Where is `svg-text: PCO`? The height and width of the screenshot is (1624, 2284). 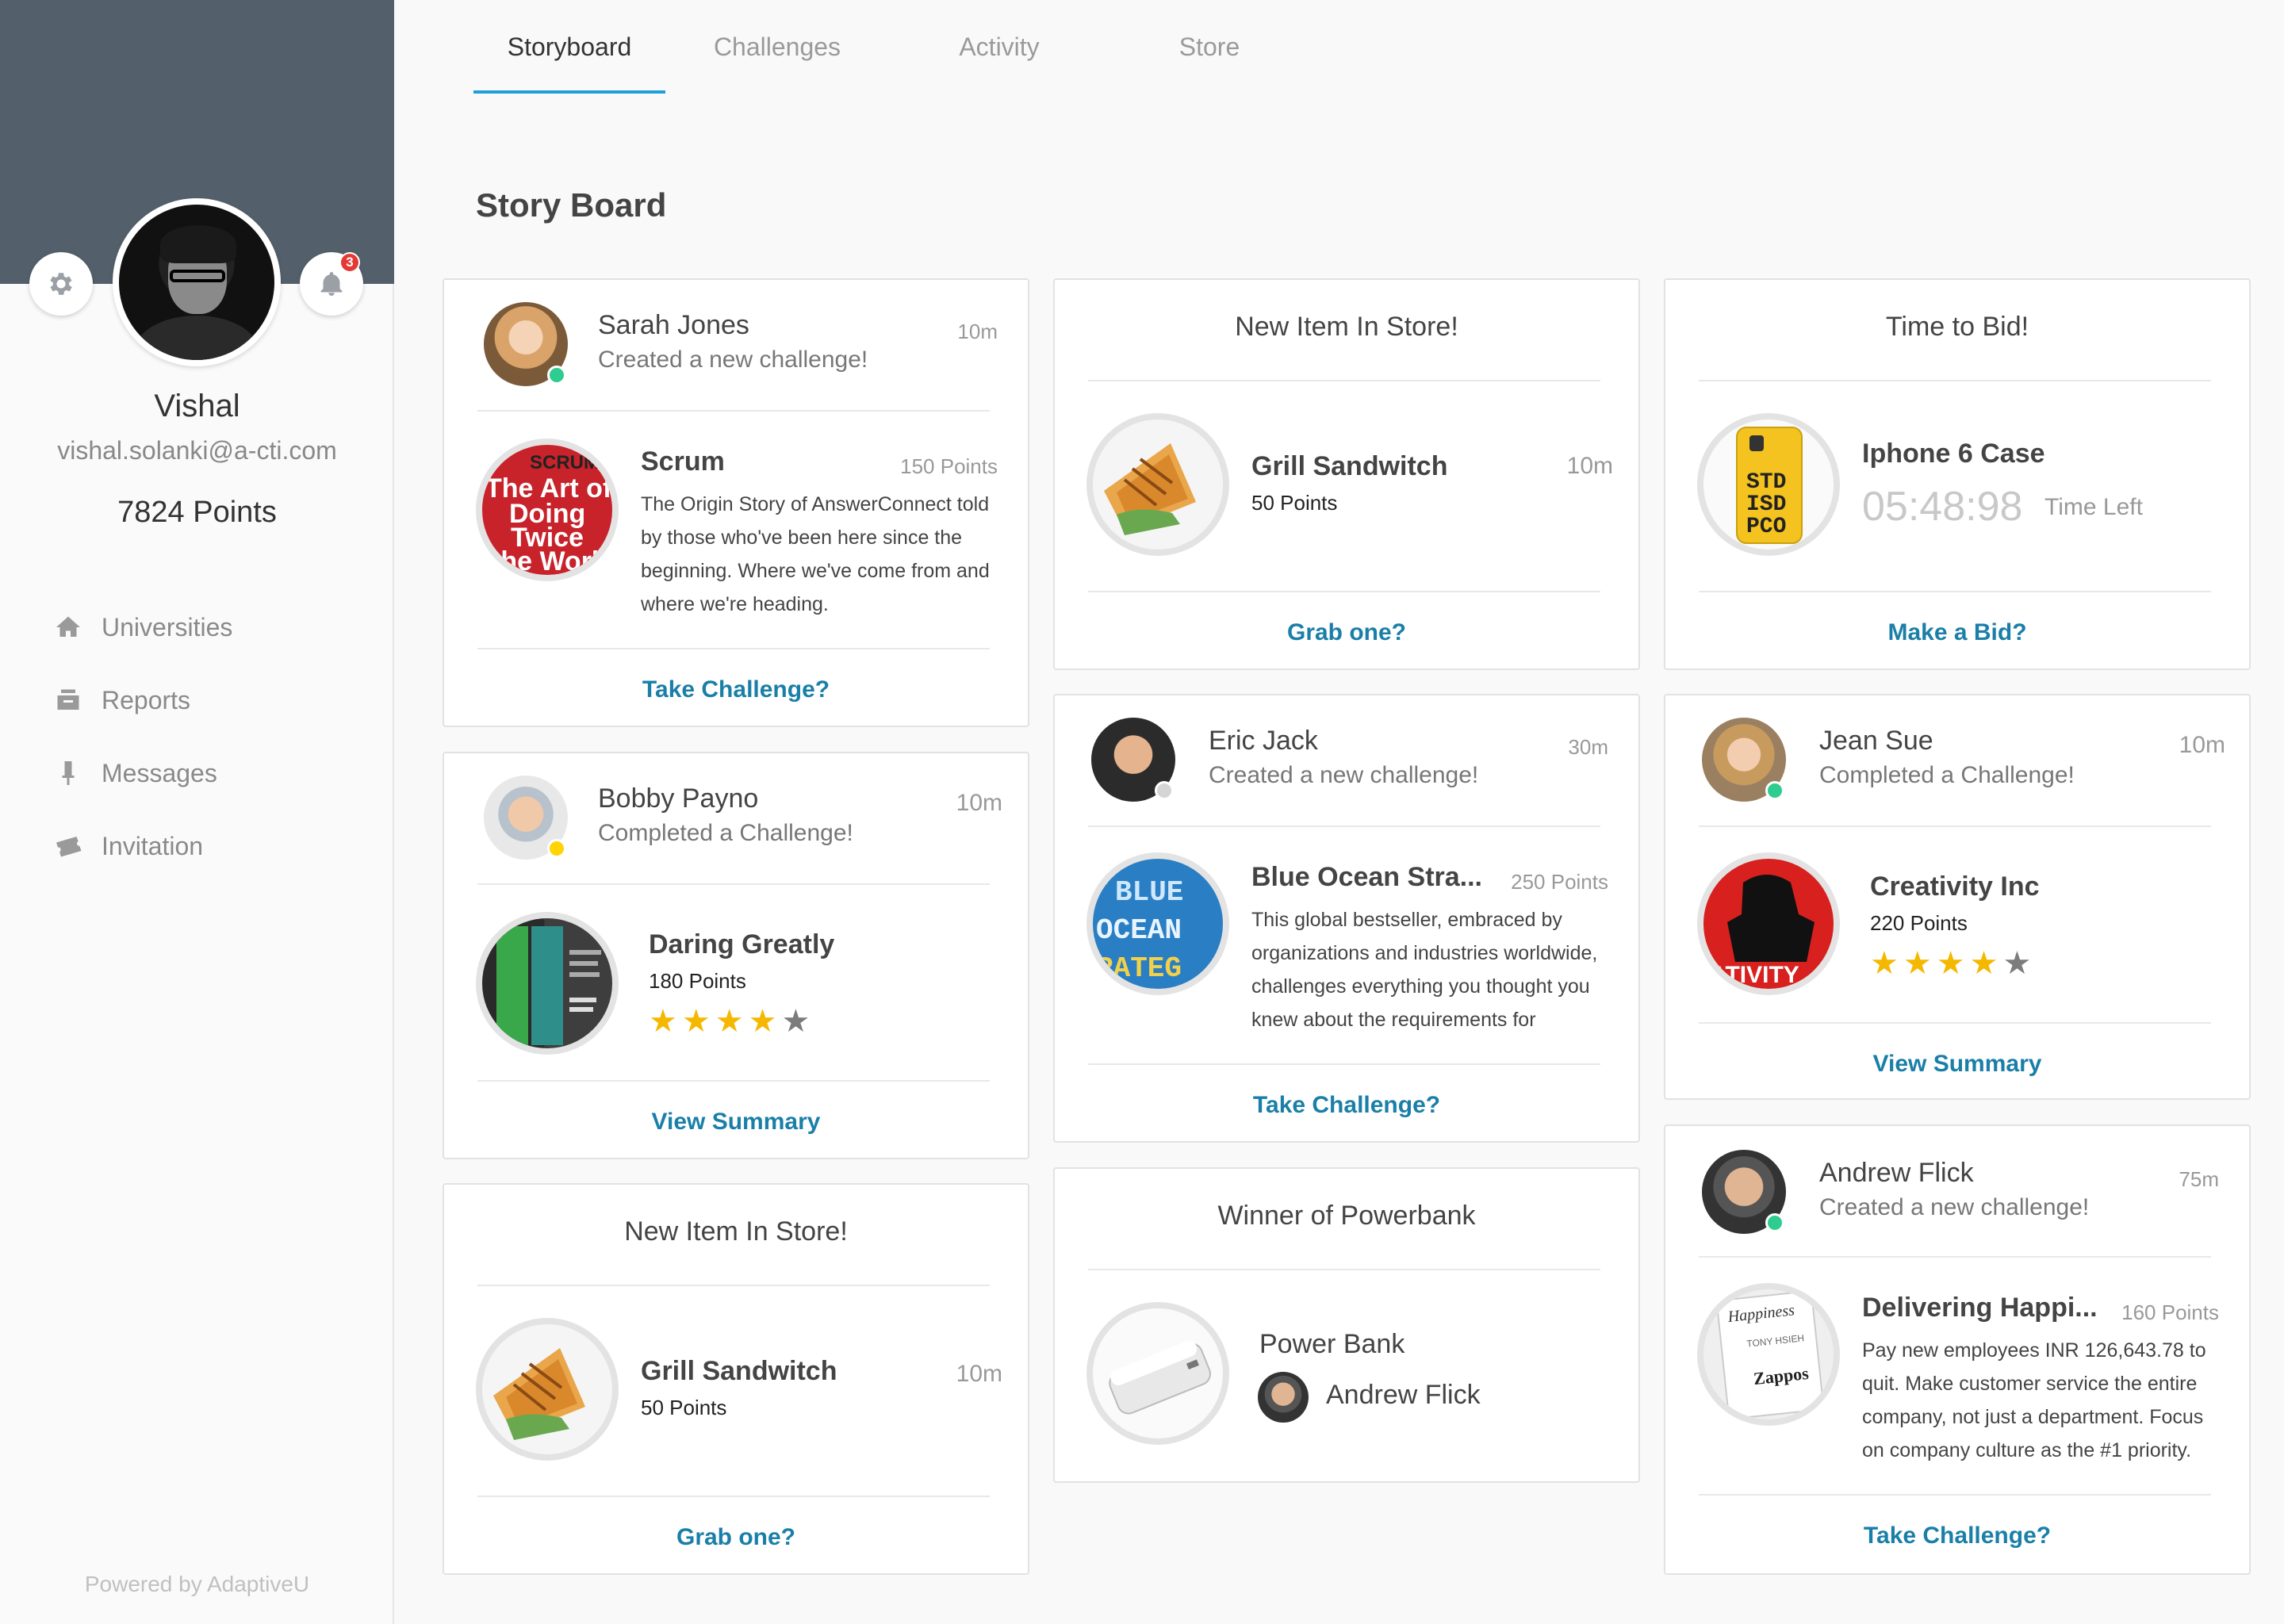 svg-text: PCO is located at coordinates (1766, 527).